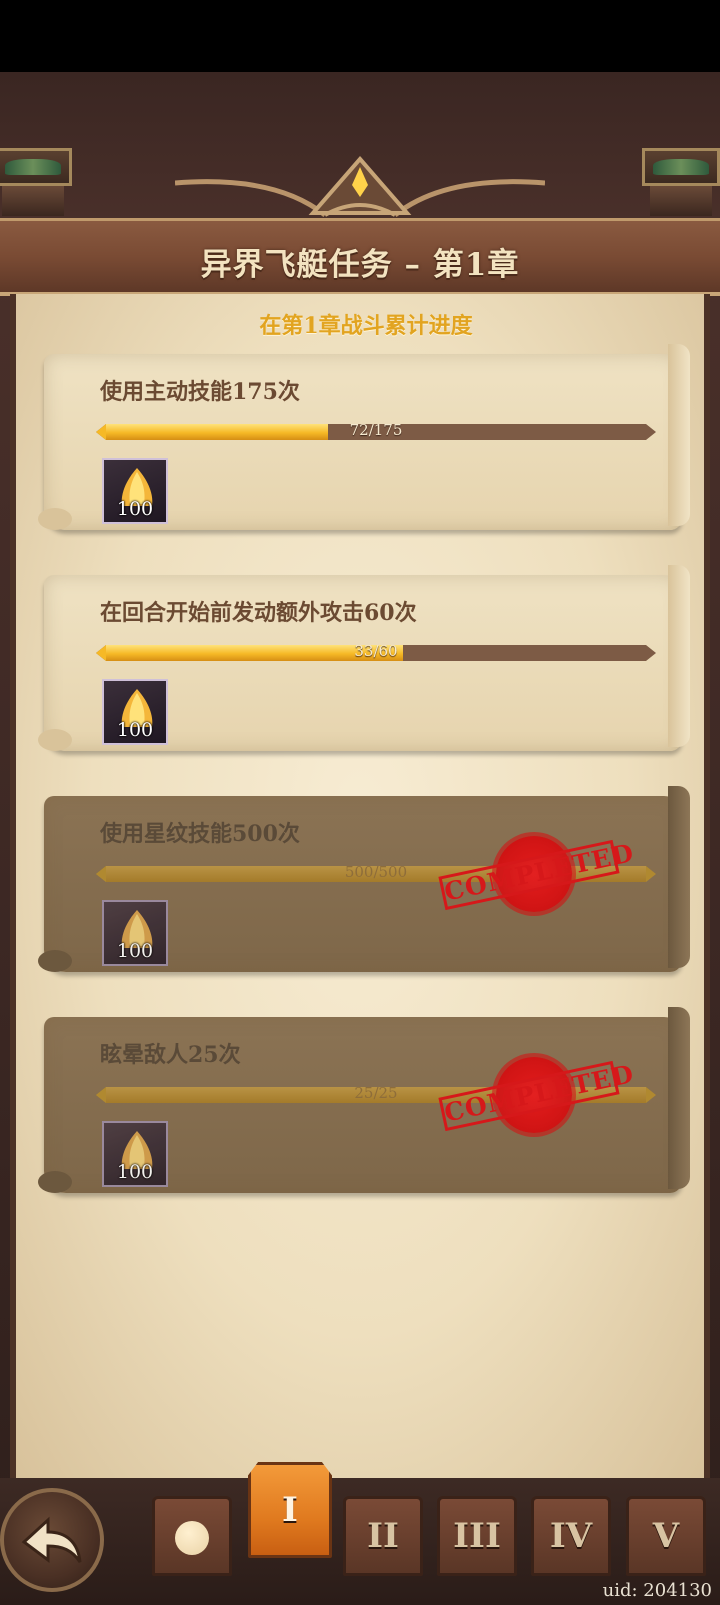  Describe the element at coordinates (200, 834) in the screenshot. I see `task-name: 使用星纹技能500次` at that location.